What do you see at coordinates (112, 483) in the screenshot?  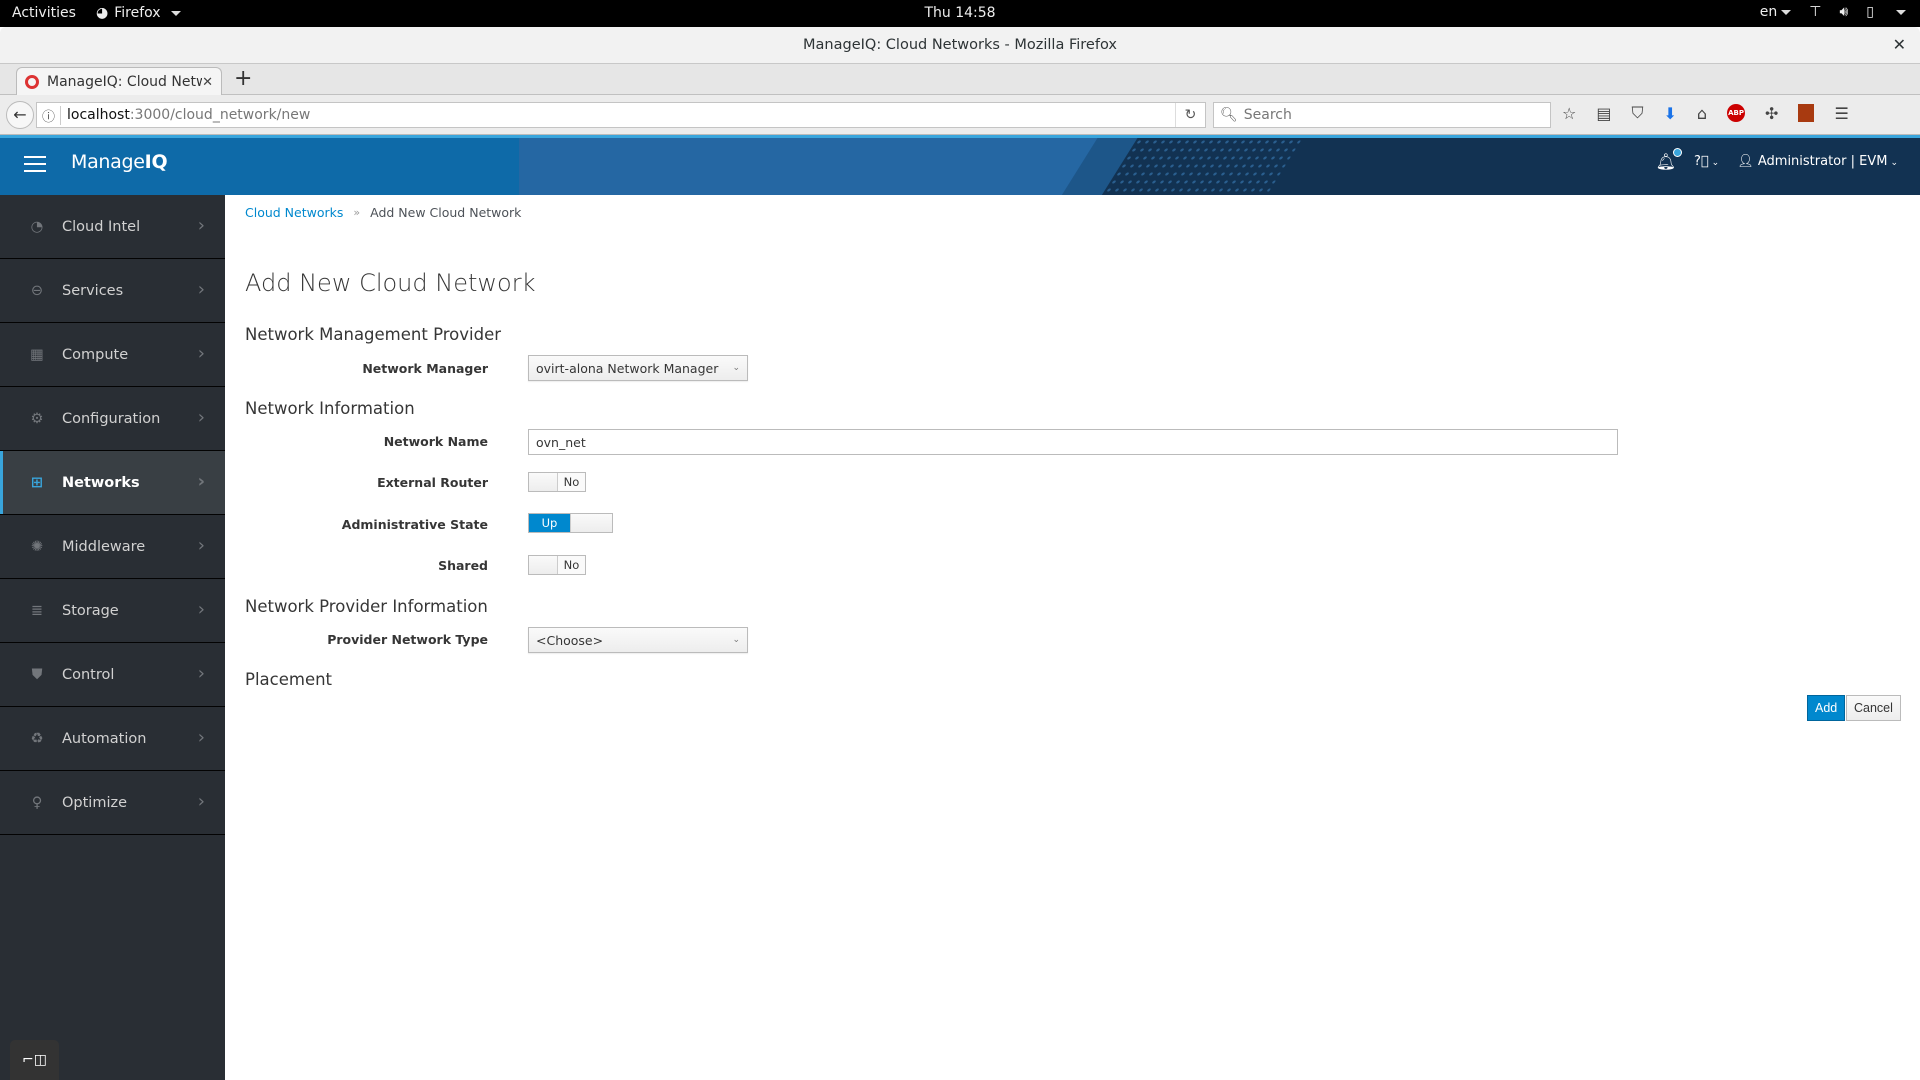 I see `sidebar-item-networks: ⊞ Networks ›` at bounding box center [112, 483].